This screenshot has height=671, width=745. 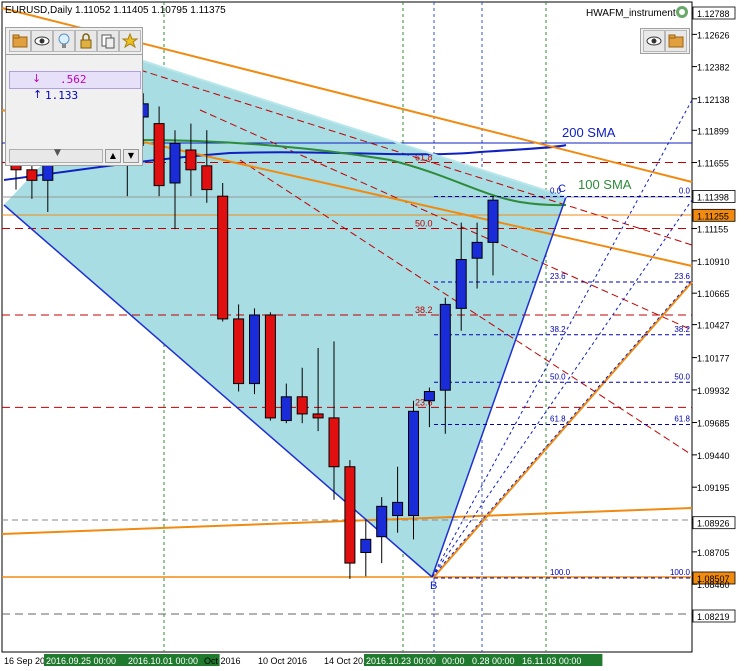 What do you see at coordinates (57, 153) in the screenshot?
I see `chevron-down-icon: ▼` at bounding box center [57, 153].